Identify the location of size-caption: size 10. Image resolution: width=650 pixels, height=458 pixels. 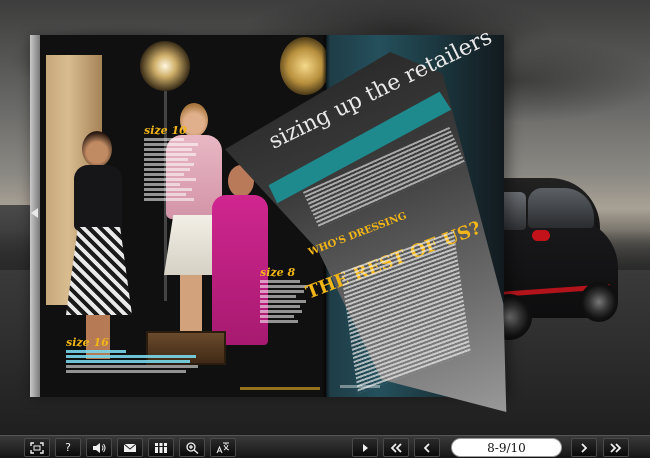
(174, 164).